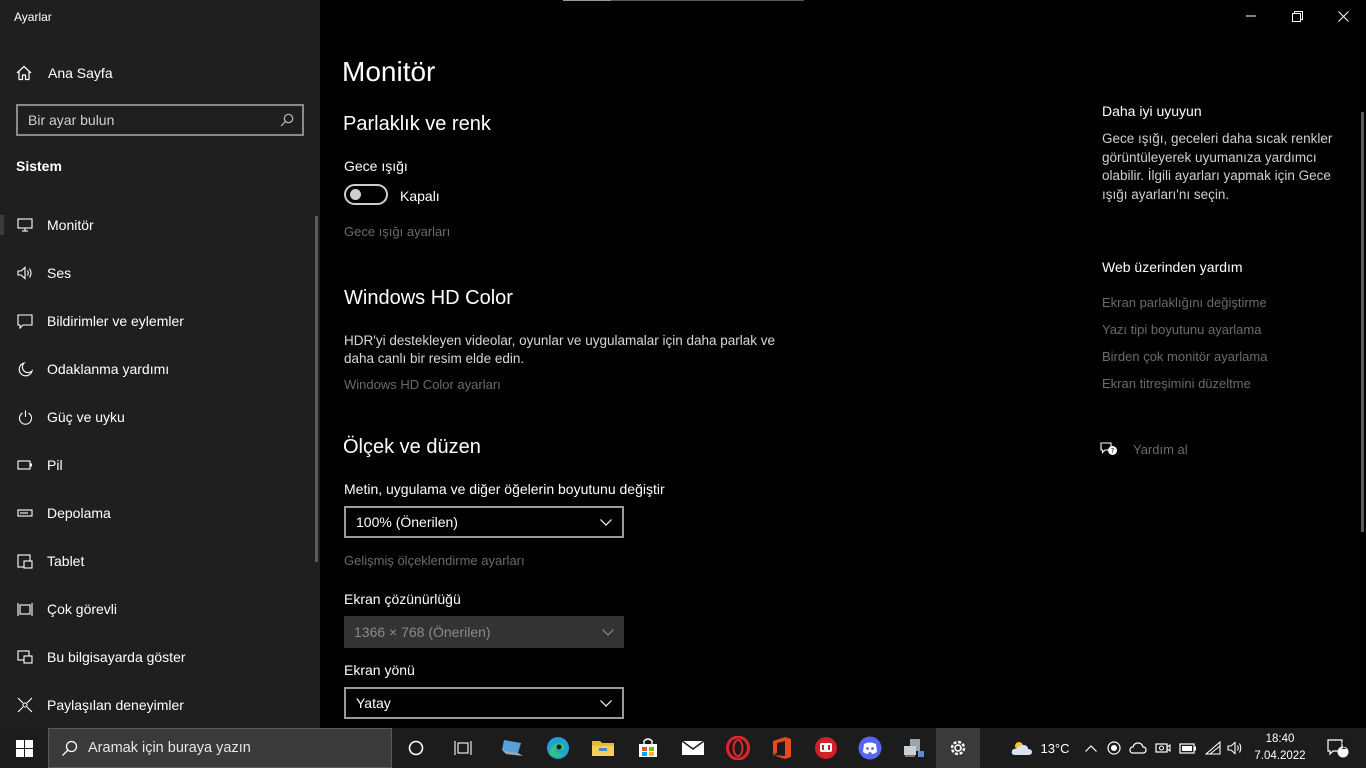 The width and height of the screenshot is (1366, 768). I want to click on opera-icon, so click(738, 748).